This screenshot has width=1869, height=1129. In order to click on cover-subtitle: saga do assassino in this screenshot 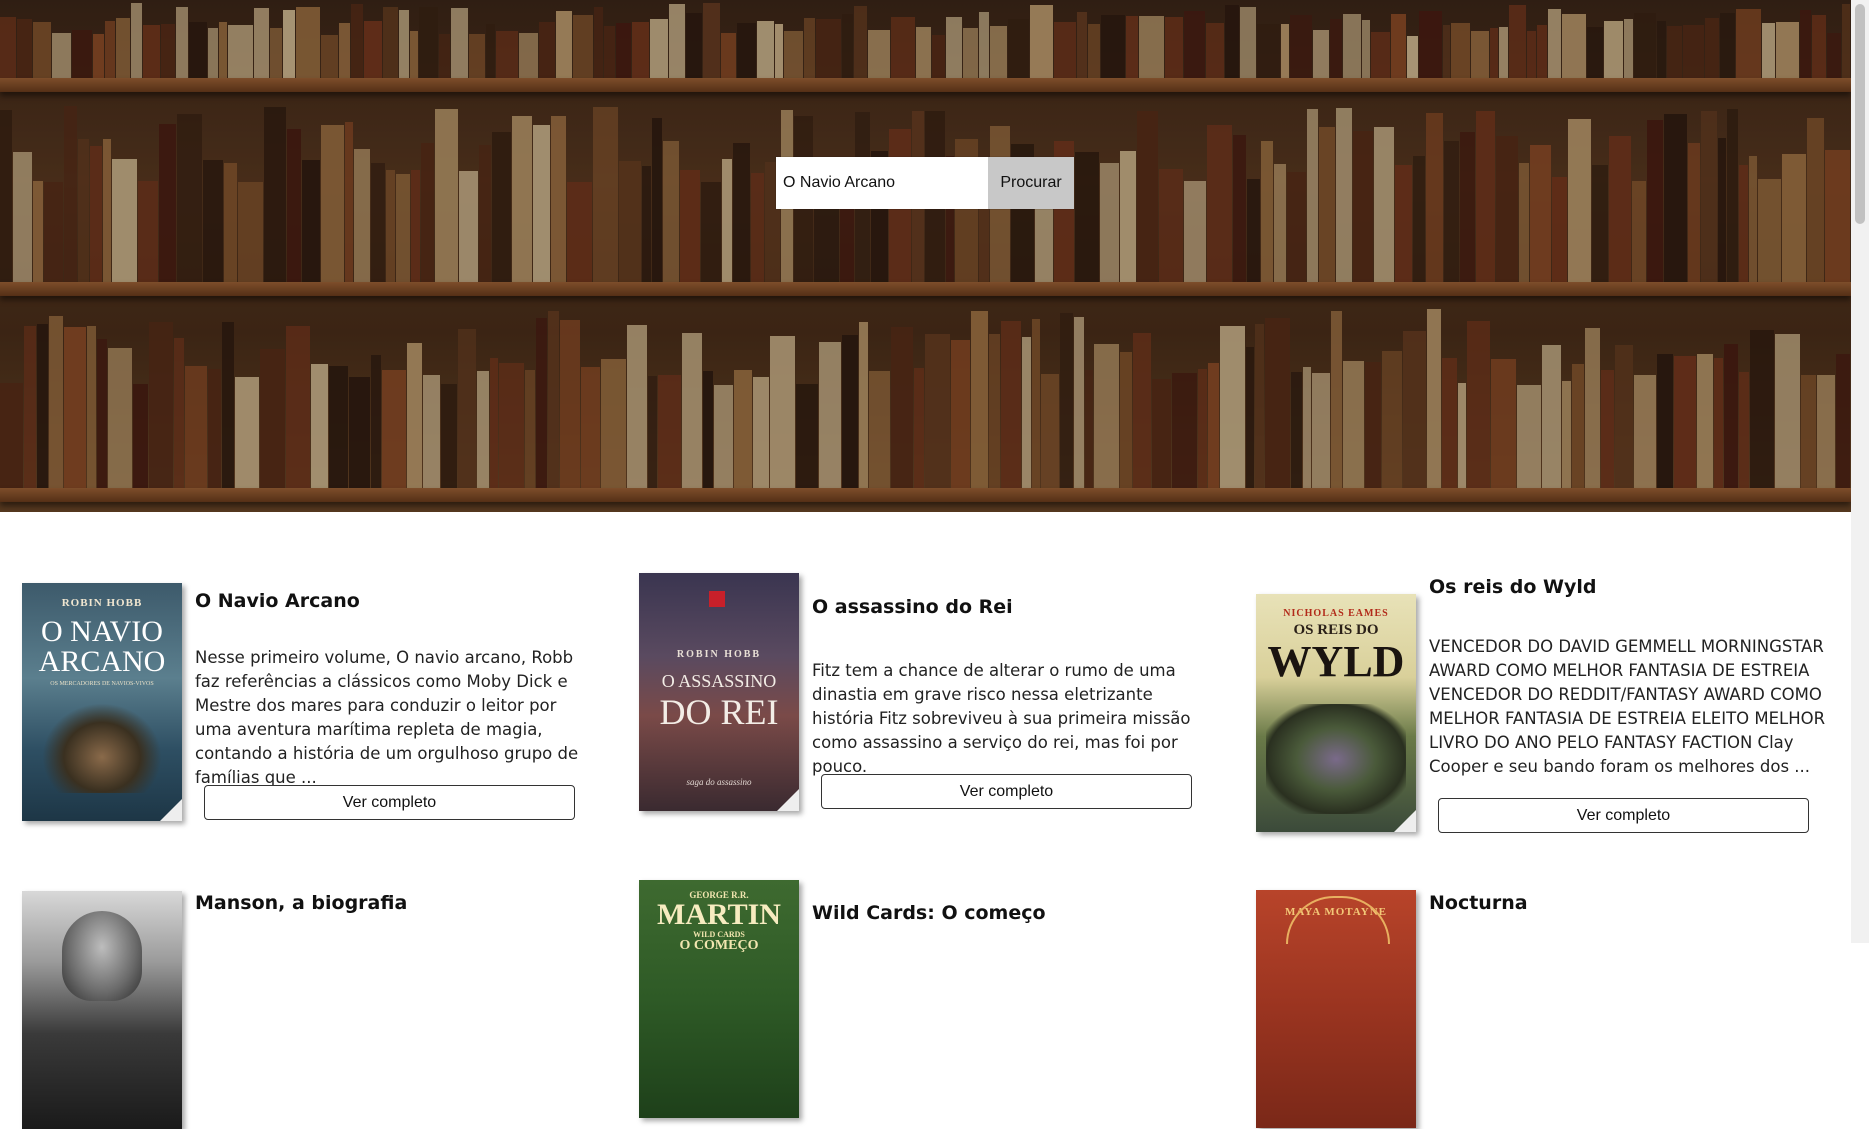, I will do `click(719, 782)`.